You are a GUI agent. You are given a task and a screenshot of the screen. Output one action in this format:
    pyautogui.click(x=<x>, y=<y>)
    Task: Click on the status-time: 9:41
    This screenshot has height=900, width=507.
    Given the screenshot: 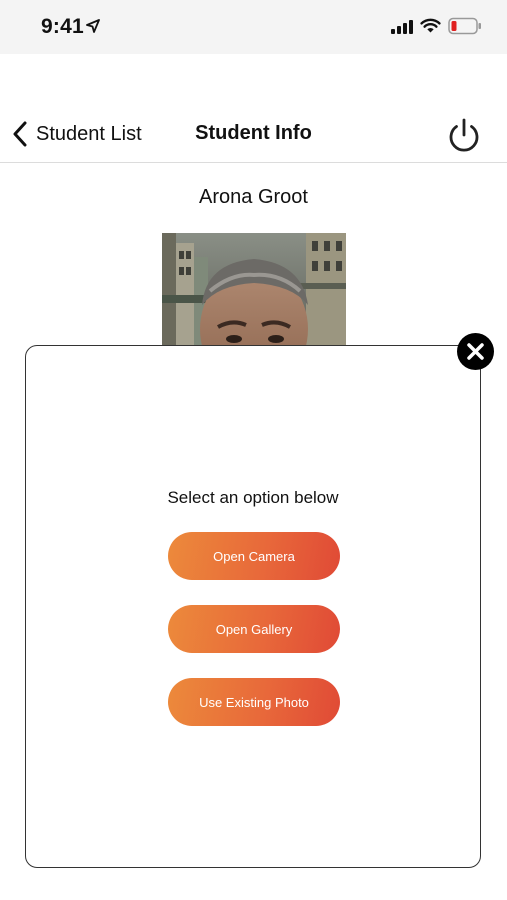 What is the action you would take?
    pyautogui.click(x=62, y=26)
    